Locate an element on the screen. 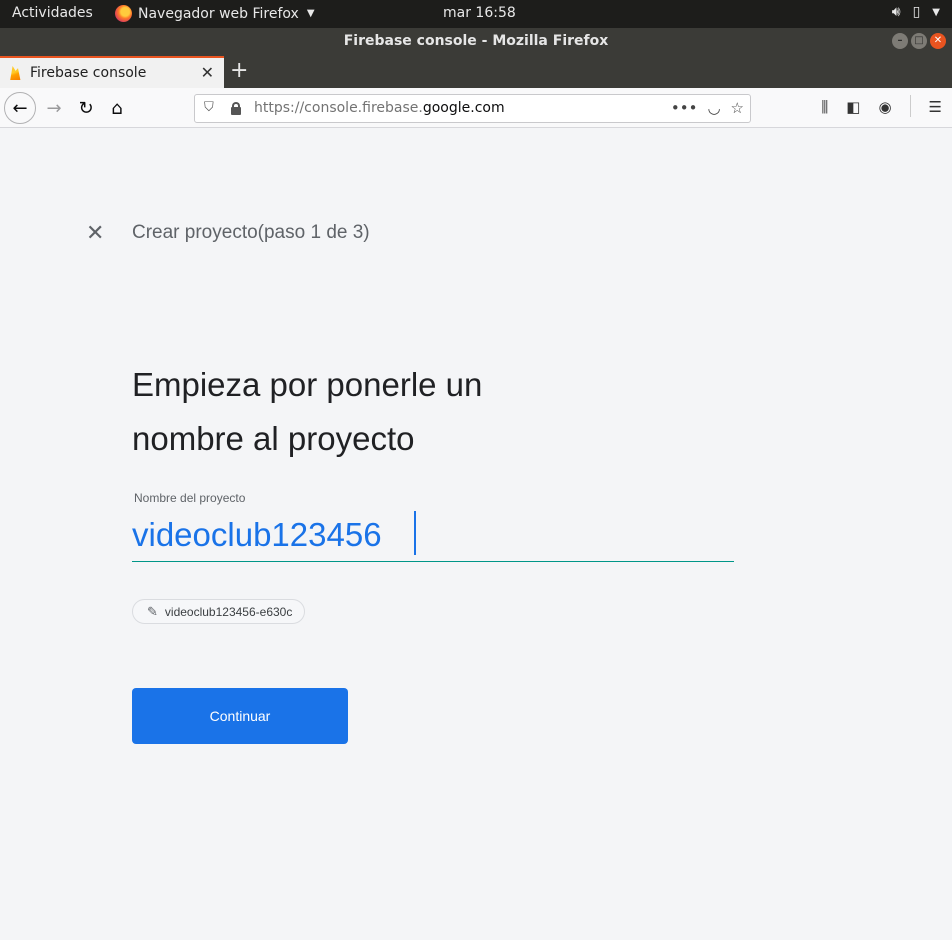  minimize-button: – is located at coordinates (900, 41).